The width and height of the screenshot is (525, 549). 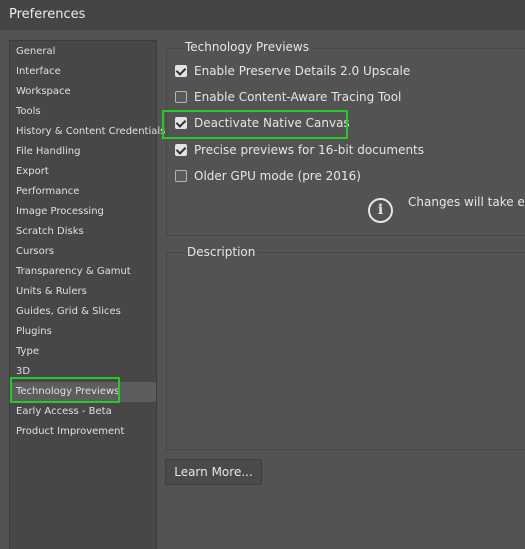 I want to click on option-preserve-details: Enable Preserve Details 2.0 Upscale, so click(x=292, y=71).